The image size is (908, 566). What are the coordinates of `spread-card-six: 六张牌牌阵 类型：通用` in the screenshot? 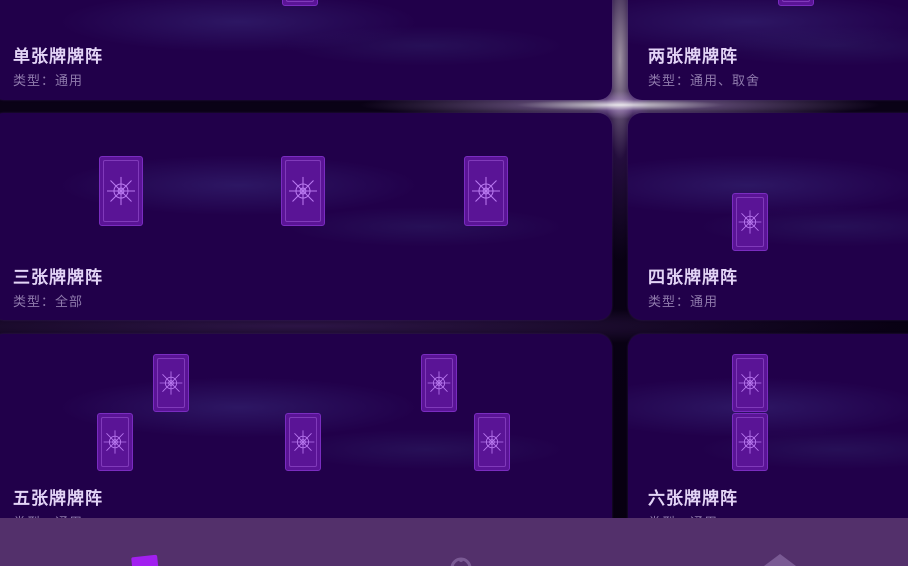 It's located at (768, 439).